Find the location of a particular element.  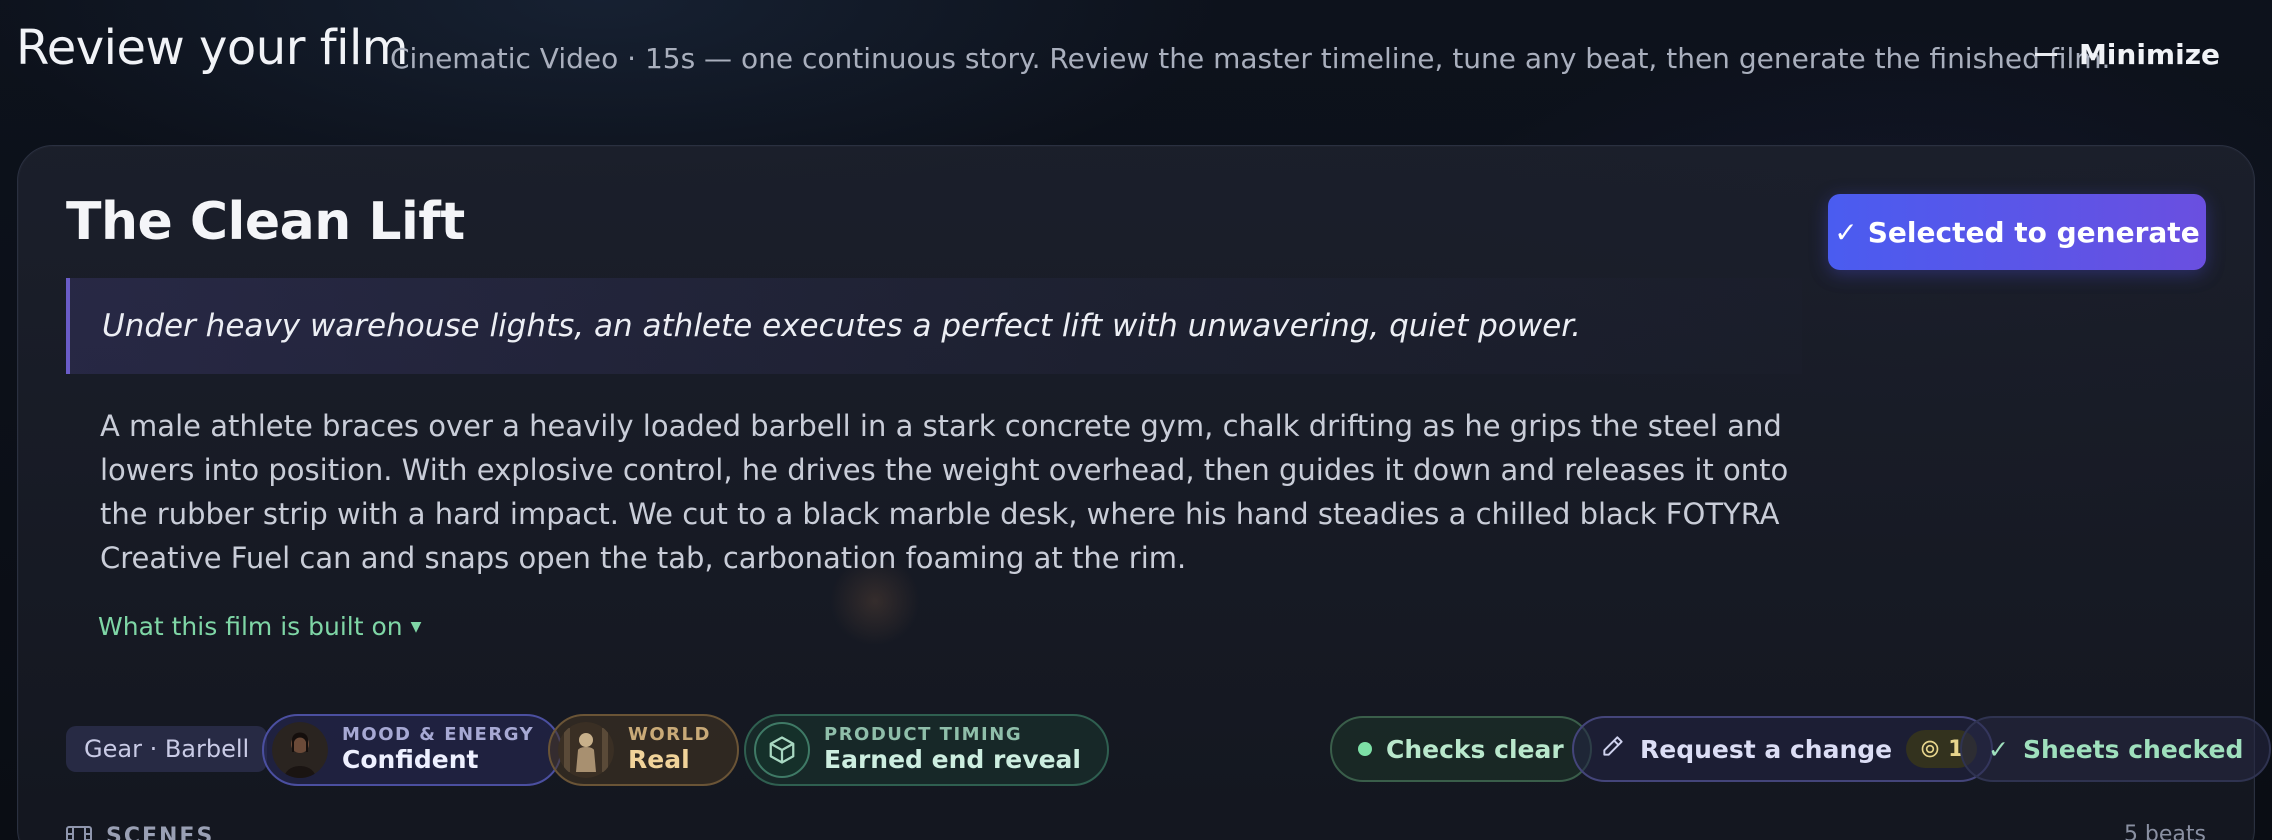

minimize-label: Minimize is located at coordinates (2149, 54).